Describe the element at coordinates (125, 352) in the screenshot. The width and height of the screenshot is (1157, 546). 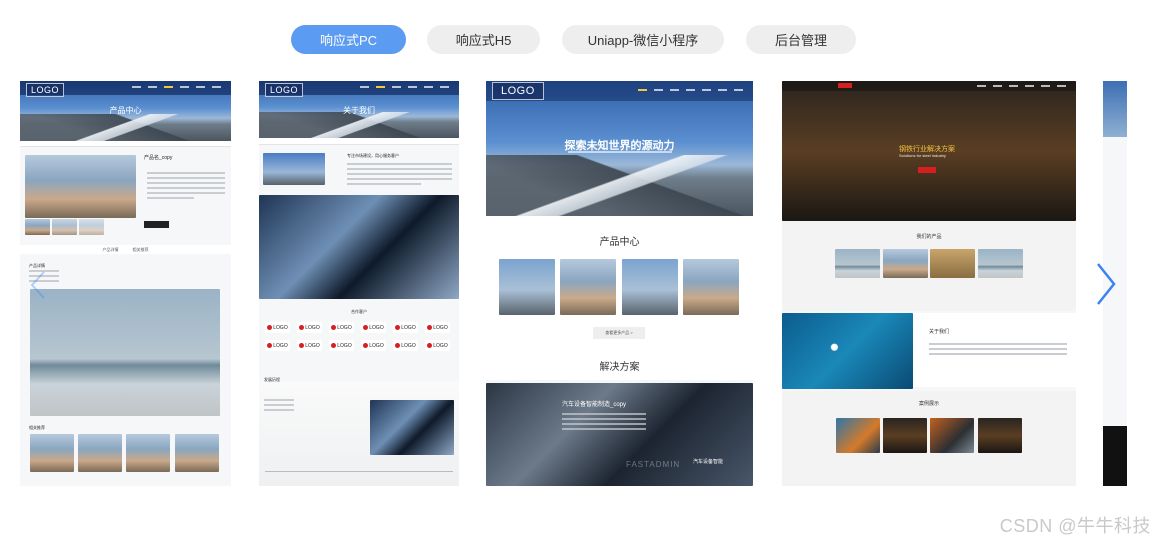
I see `product-detail-image` at that location.